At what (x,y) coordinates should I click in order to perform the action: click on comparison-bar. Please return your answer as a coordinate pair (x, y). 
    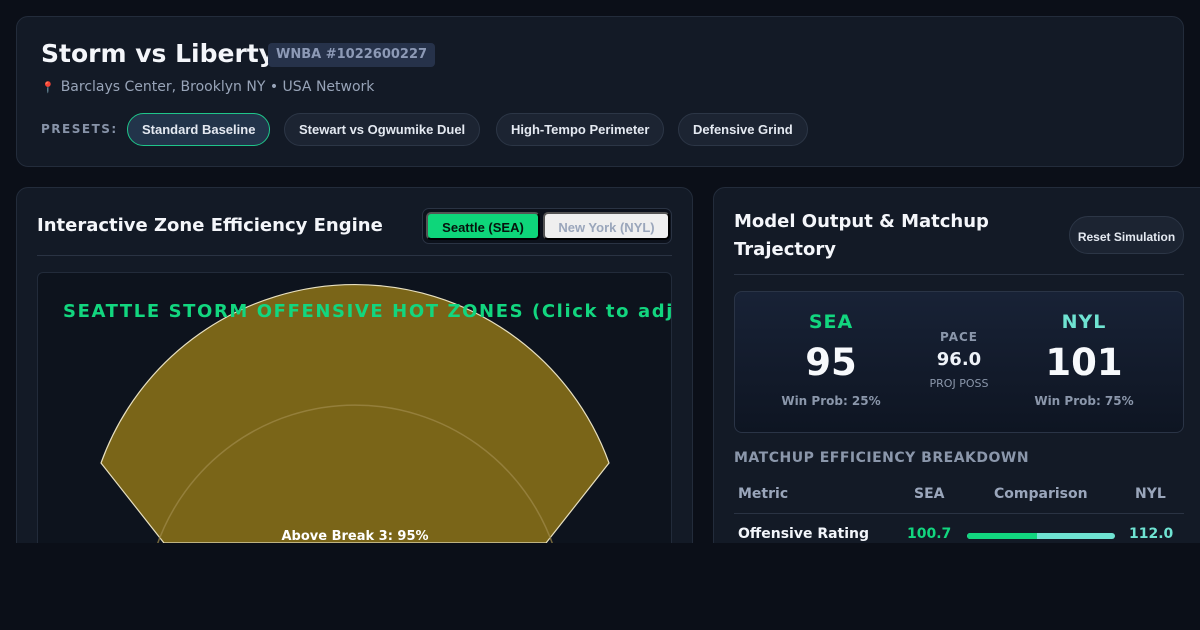
    Looking at the image, I should click on (1041, 536).